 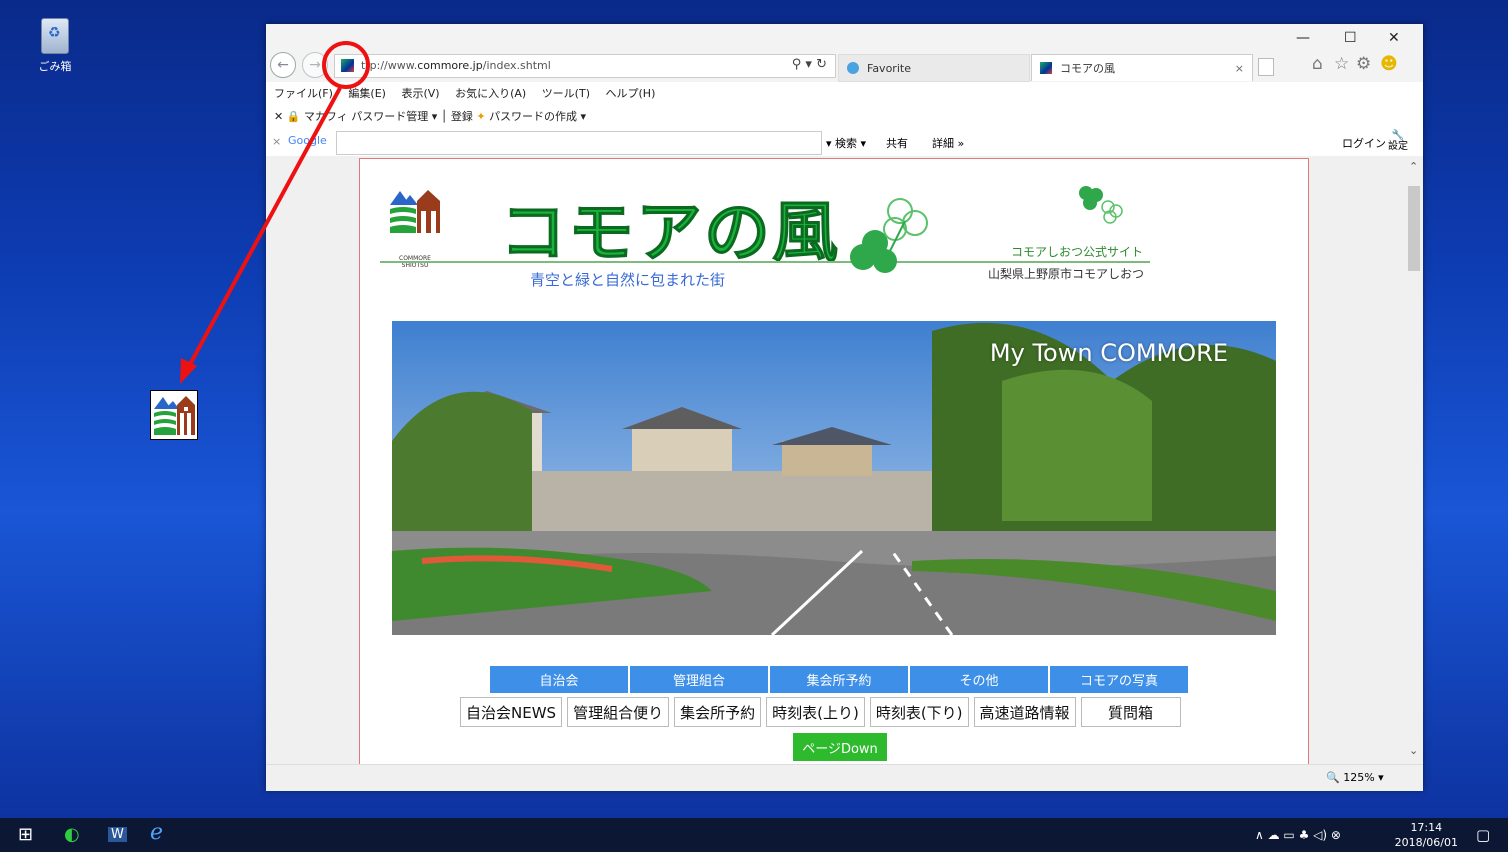 What do you see at coordinates (25, 834) in the screenshot?
I see `start-button-icon: ⊞` at bounding box center [25, 834].